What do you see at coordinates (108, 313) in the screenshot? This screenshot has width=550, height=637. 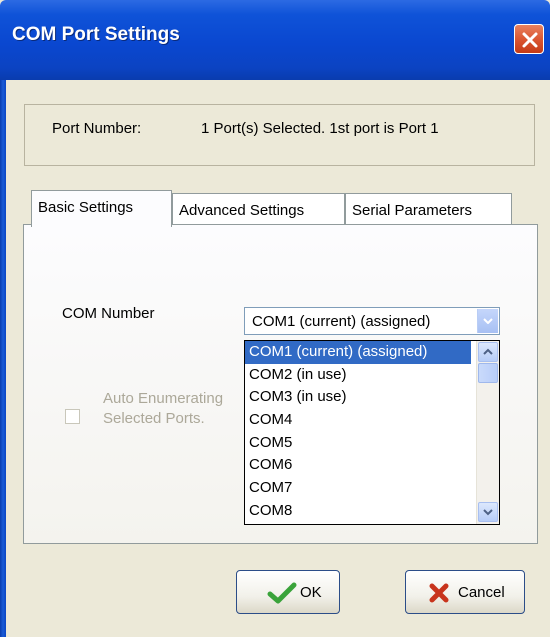 I see `com-number-label: COM Number` at bounding box center [108, 313].